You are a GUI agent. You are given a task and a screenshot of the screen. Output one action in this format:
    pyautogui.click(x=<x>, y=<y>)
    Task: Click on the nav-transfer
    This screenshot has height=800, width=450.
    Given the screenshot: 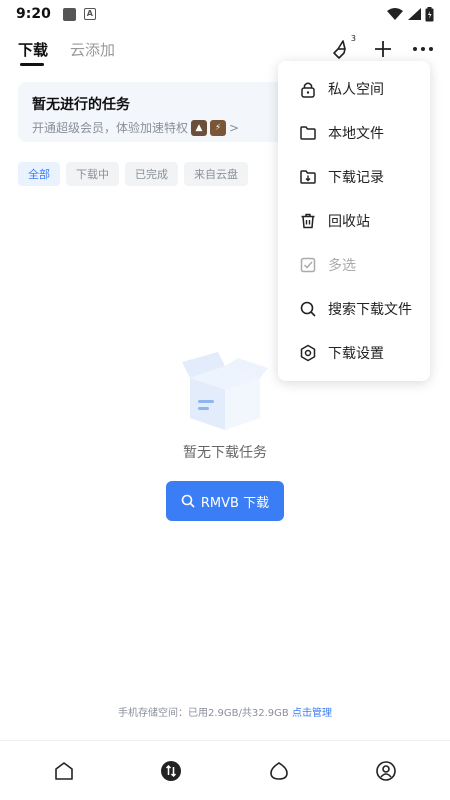 What is the action you would take?
    pyautogui.click(x=171, y=771)
    